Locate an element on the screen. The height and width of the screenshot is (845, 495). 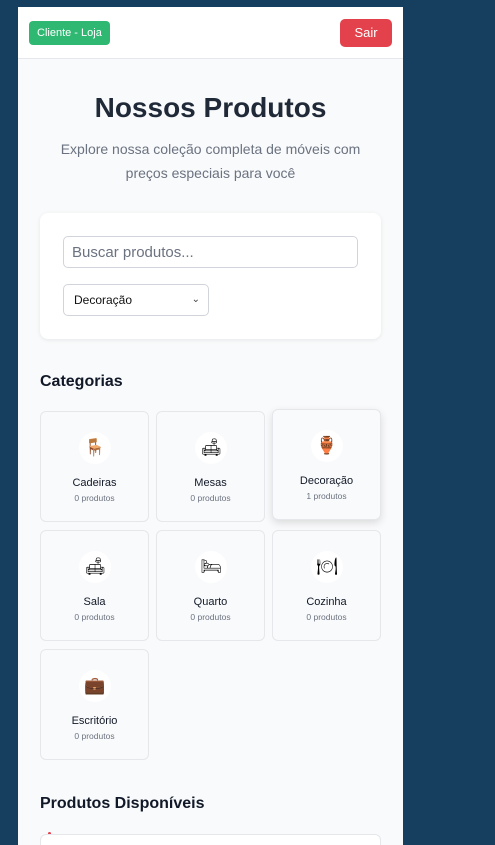
vase-icon: 🏺 is located at coordinates (327, 446).